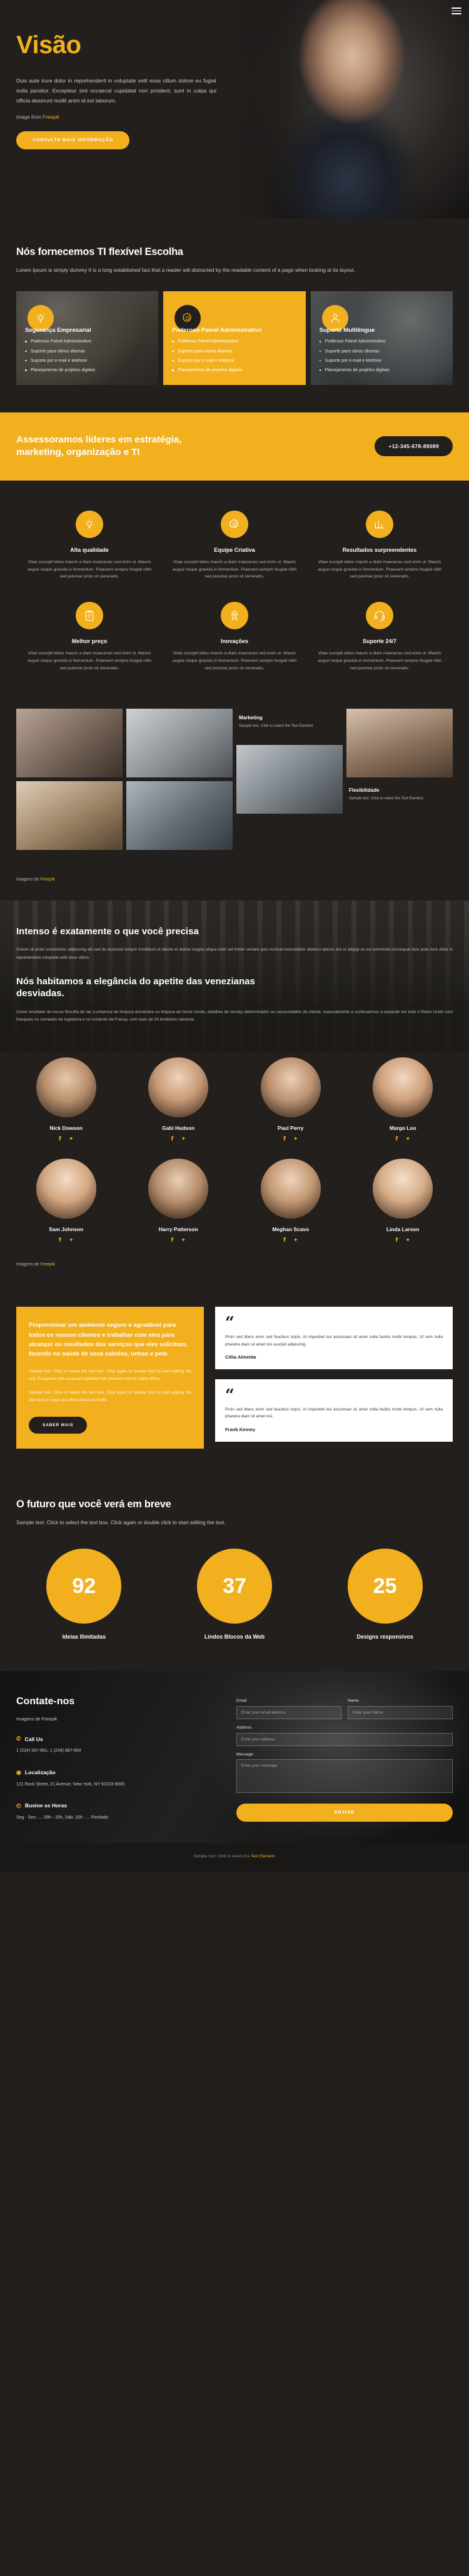  What do you see at coordinates (244, 1754) in the screenshot?
I see `message-label: Message` at bounding box center [244, 1754].